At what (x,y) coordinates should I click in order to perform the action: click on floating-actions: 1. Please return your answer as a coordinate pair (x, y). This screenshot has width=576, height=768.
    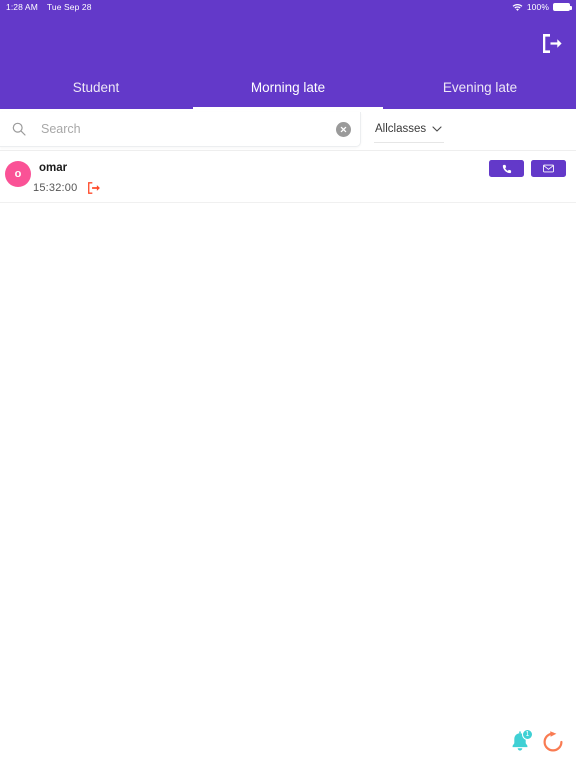
    Looking at the image, I should click on (536, 744).